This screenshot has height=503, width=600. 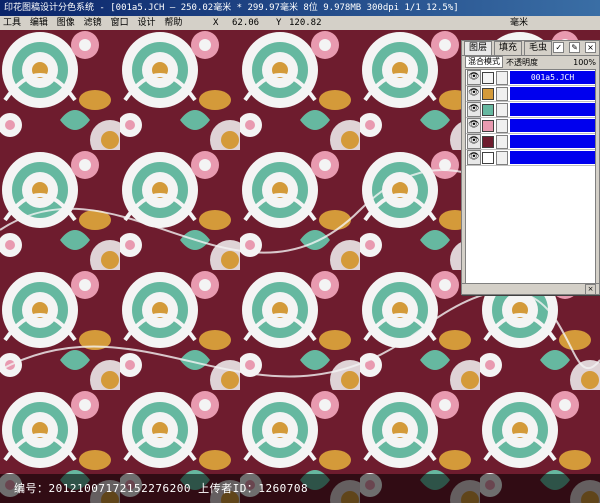 What do you see at coordinates (39, 23) in the screenshot?
I see `menu-edit: 编辑` at bounding box center [39, 23].